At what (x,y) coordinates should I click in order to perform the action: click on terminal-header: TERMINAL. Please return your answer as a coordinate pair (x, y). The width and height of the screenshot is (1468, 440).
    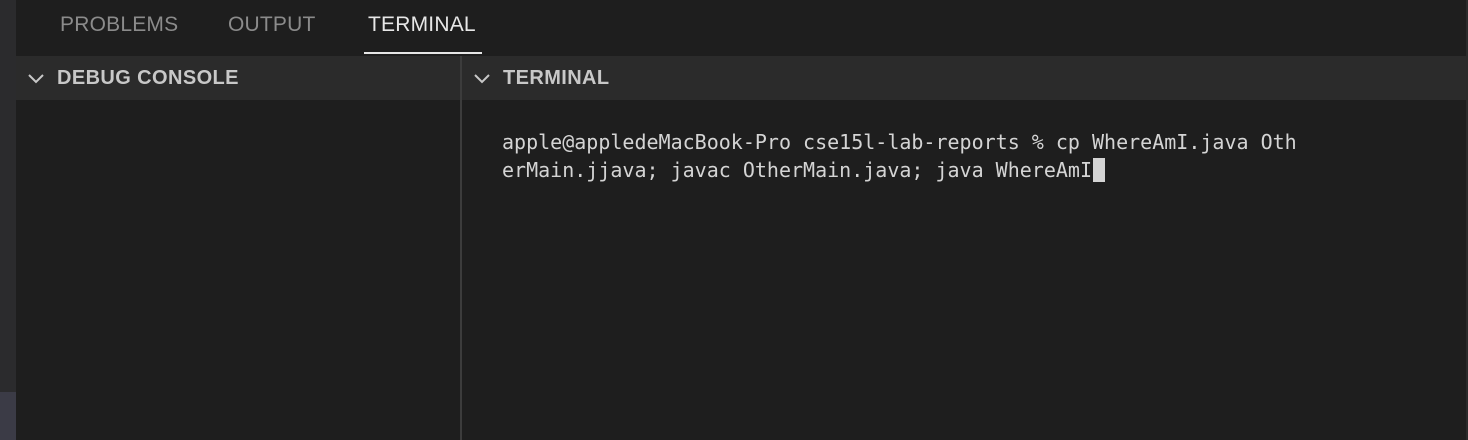
    Looking at the image, I should click on (964, 78).